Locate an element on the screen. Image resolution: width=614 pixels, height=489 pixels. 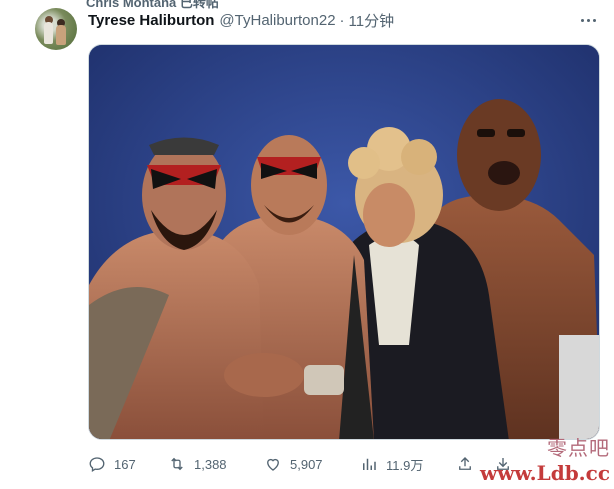
repost-icon is located at coordinates (177, 464).